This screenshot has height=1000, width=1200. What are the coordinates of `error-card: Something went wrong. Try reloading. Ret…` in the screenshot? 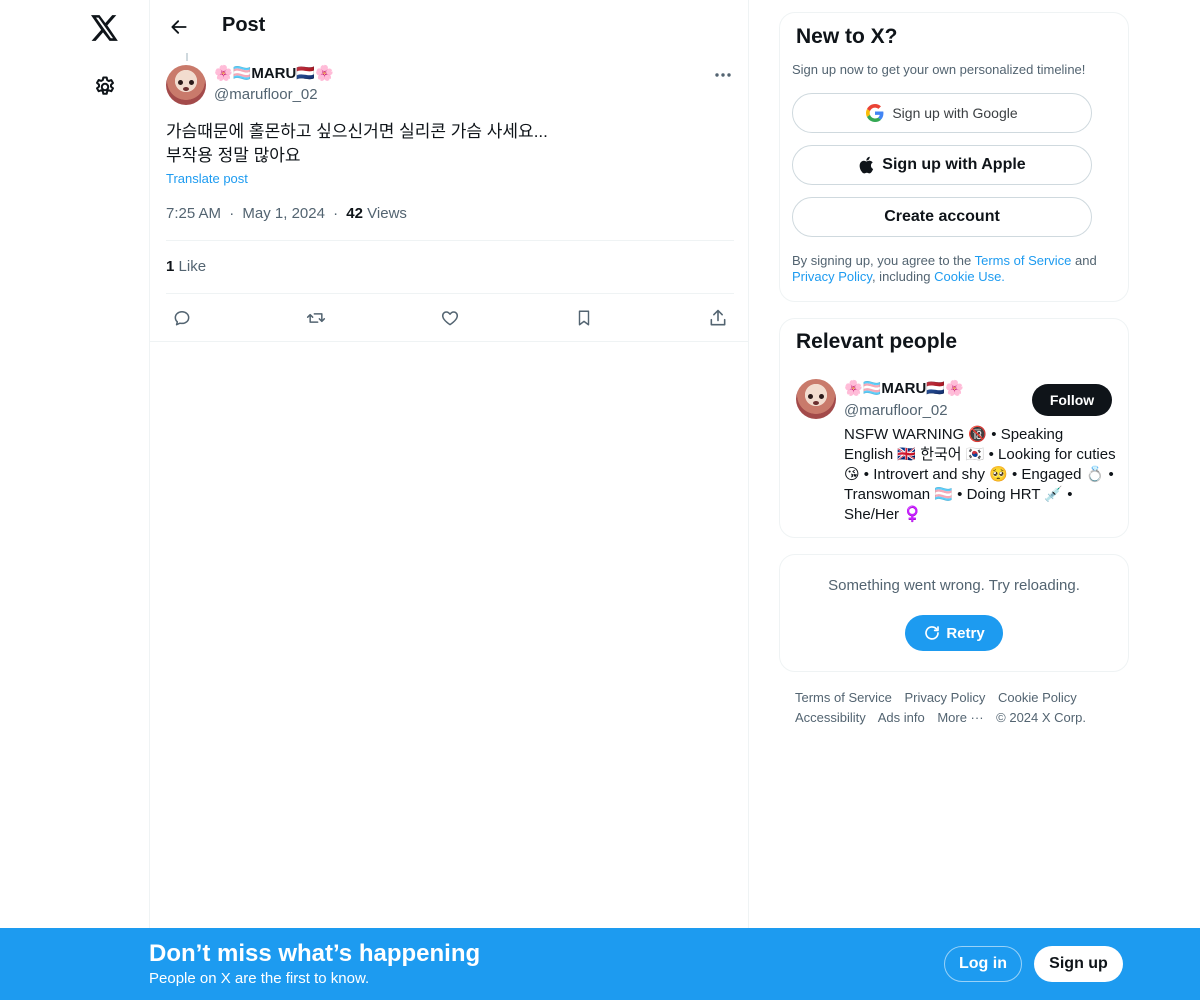 It's located at (954, 613).